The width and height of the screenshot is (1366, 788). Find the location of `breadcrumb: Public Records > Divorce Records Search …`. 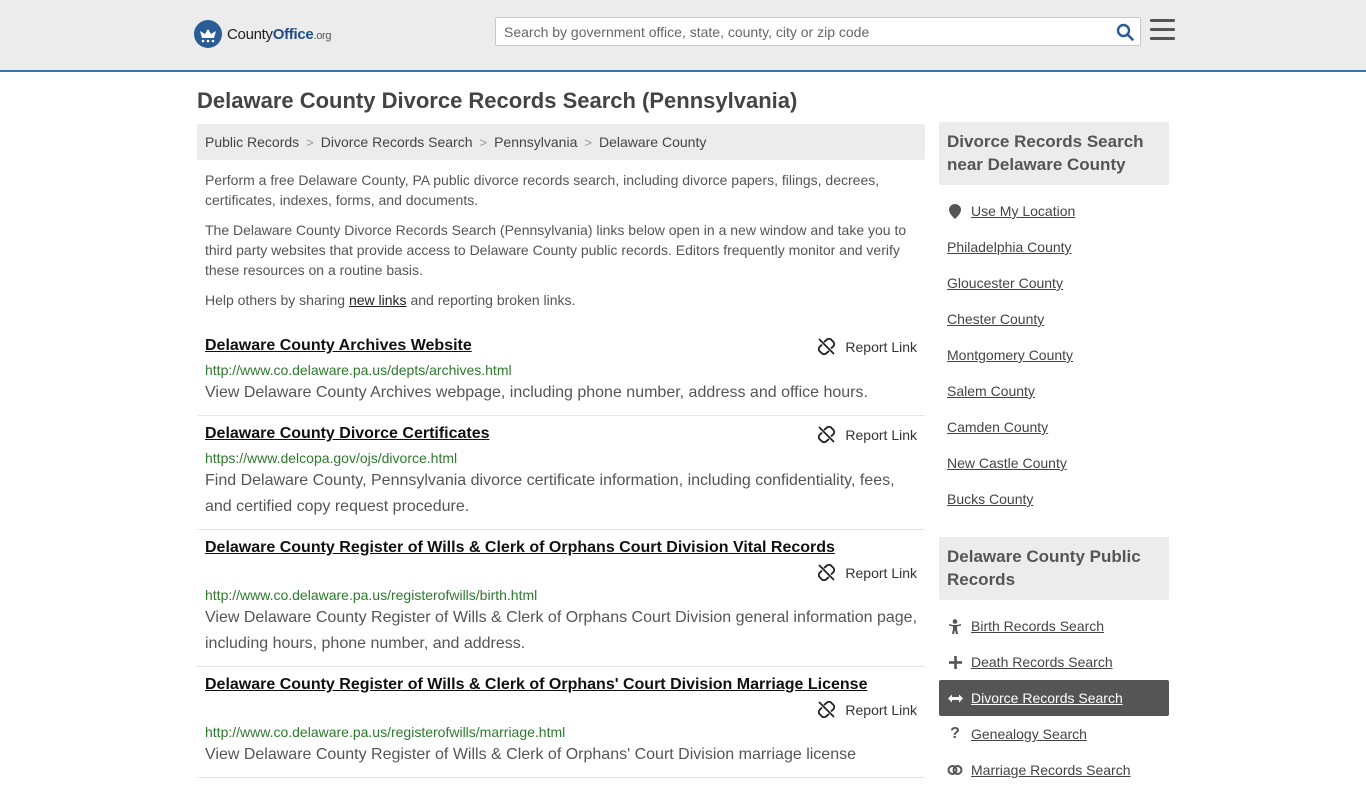

breadcrumb: Public Records > Divorce Records Search … is located at coordinates (561, 142).